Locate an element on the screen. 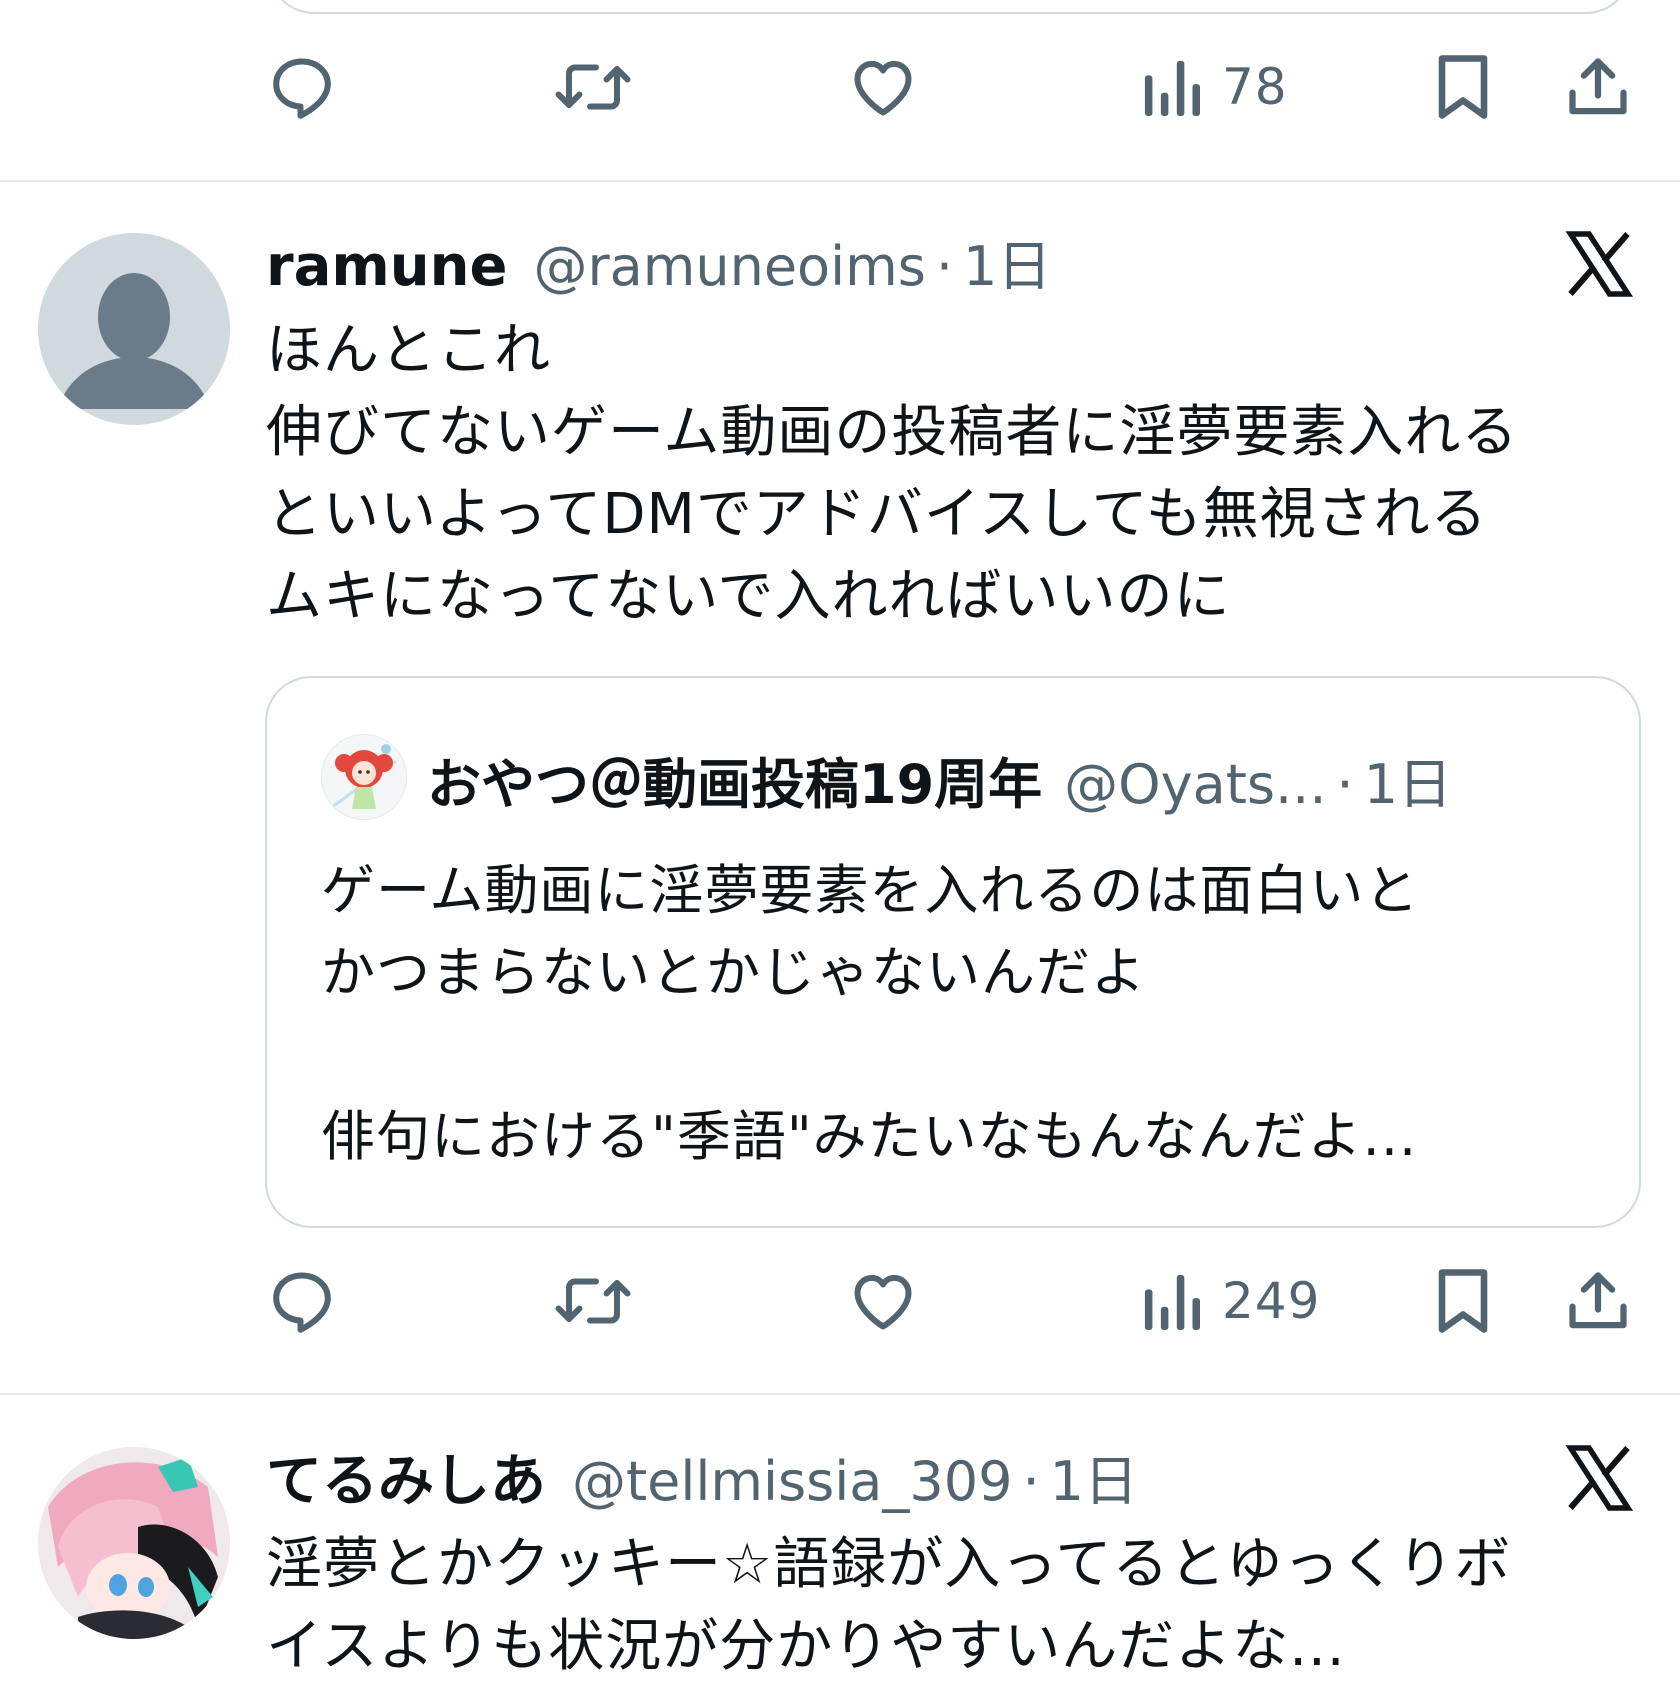  character-avatar-icon is located at coordinates (364, 777).